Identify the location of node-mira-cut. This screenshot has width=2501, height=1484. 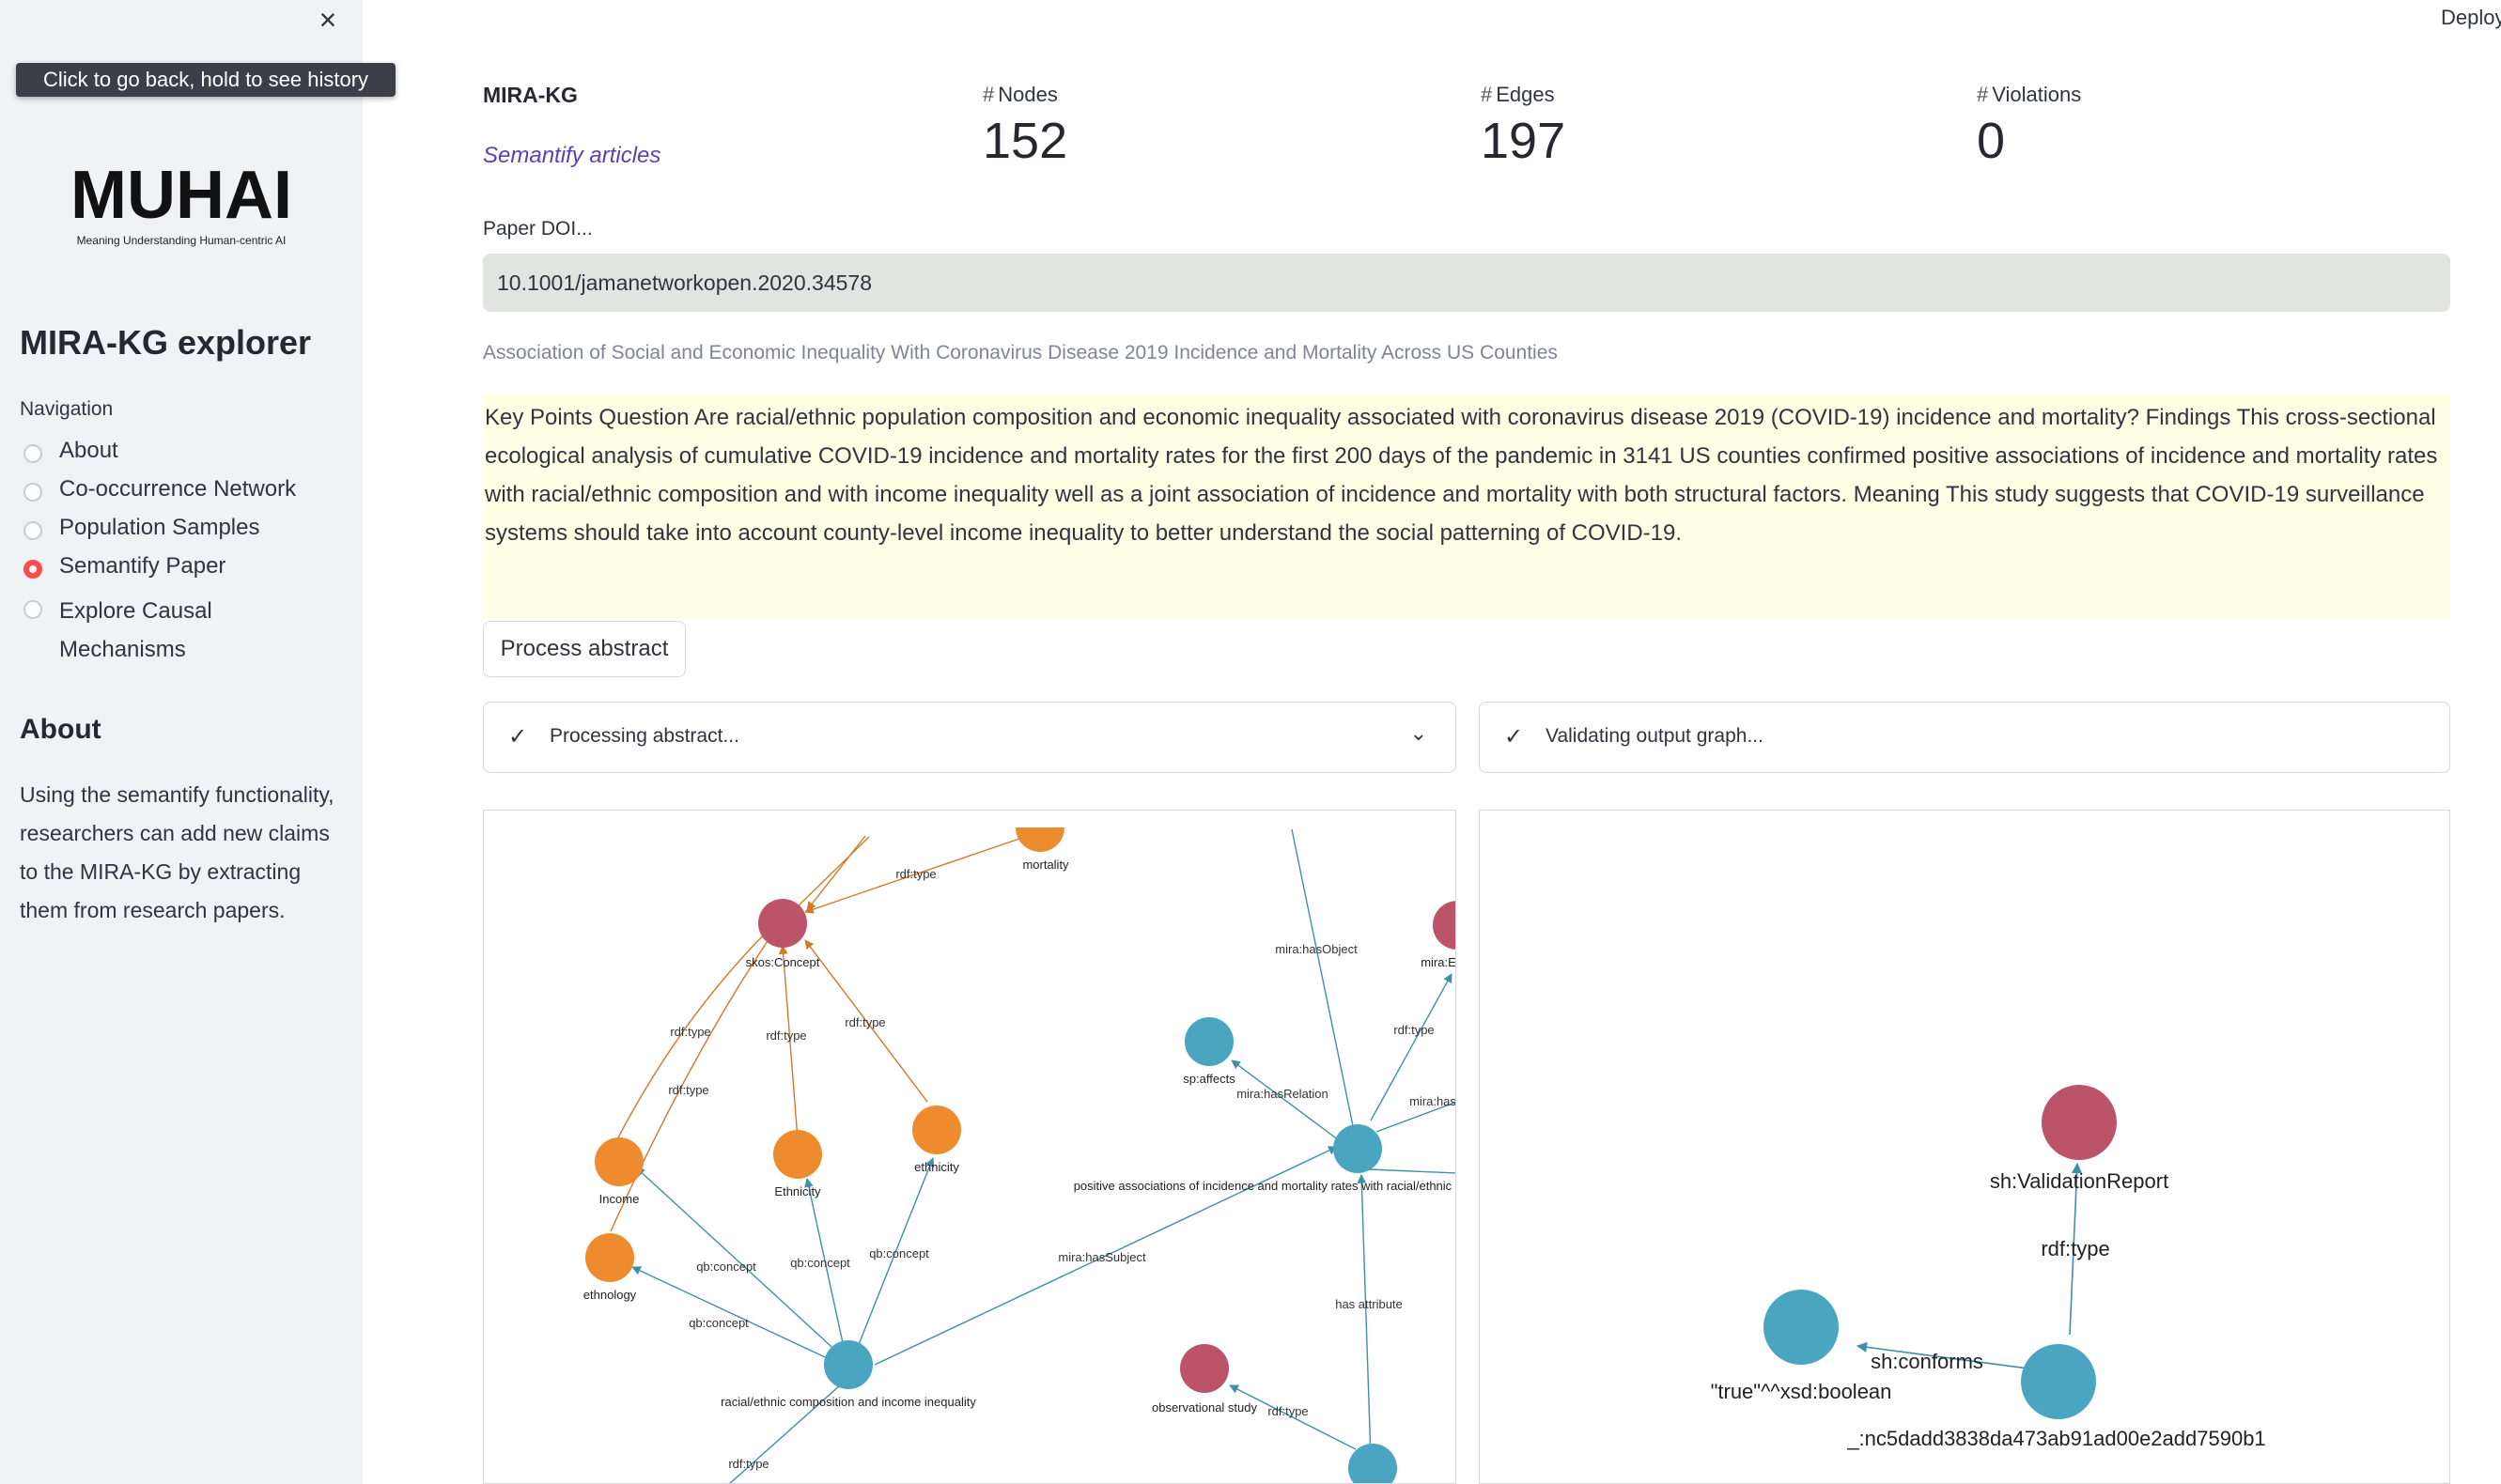
(1444, 925).